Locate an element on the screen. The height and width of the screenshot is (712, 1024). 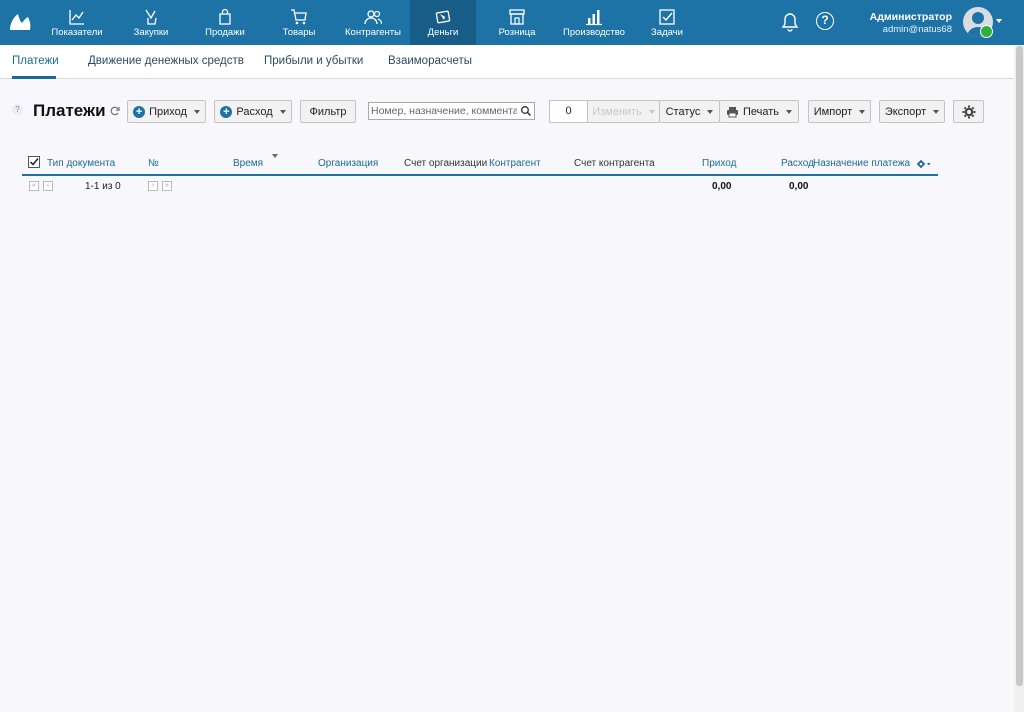
total-income: 0,00 is located at coordinates (722, 186).